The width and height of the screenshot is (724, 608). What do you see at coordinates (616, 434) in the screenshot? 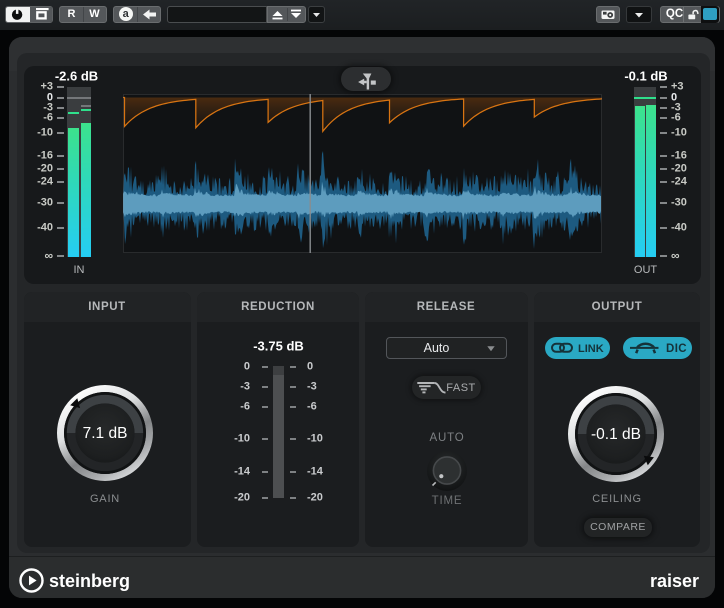
I see `svg-text: -0.1 dB` at bounding box center [616, 434].